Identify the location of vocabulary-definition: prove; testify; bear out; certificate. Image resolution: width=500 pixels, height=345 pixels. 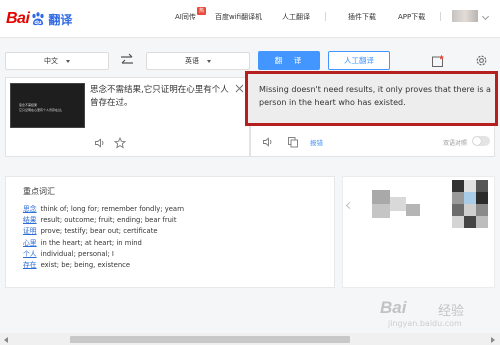
(99, 231).